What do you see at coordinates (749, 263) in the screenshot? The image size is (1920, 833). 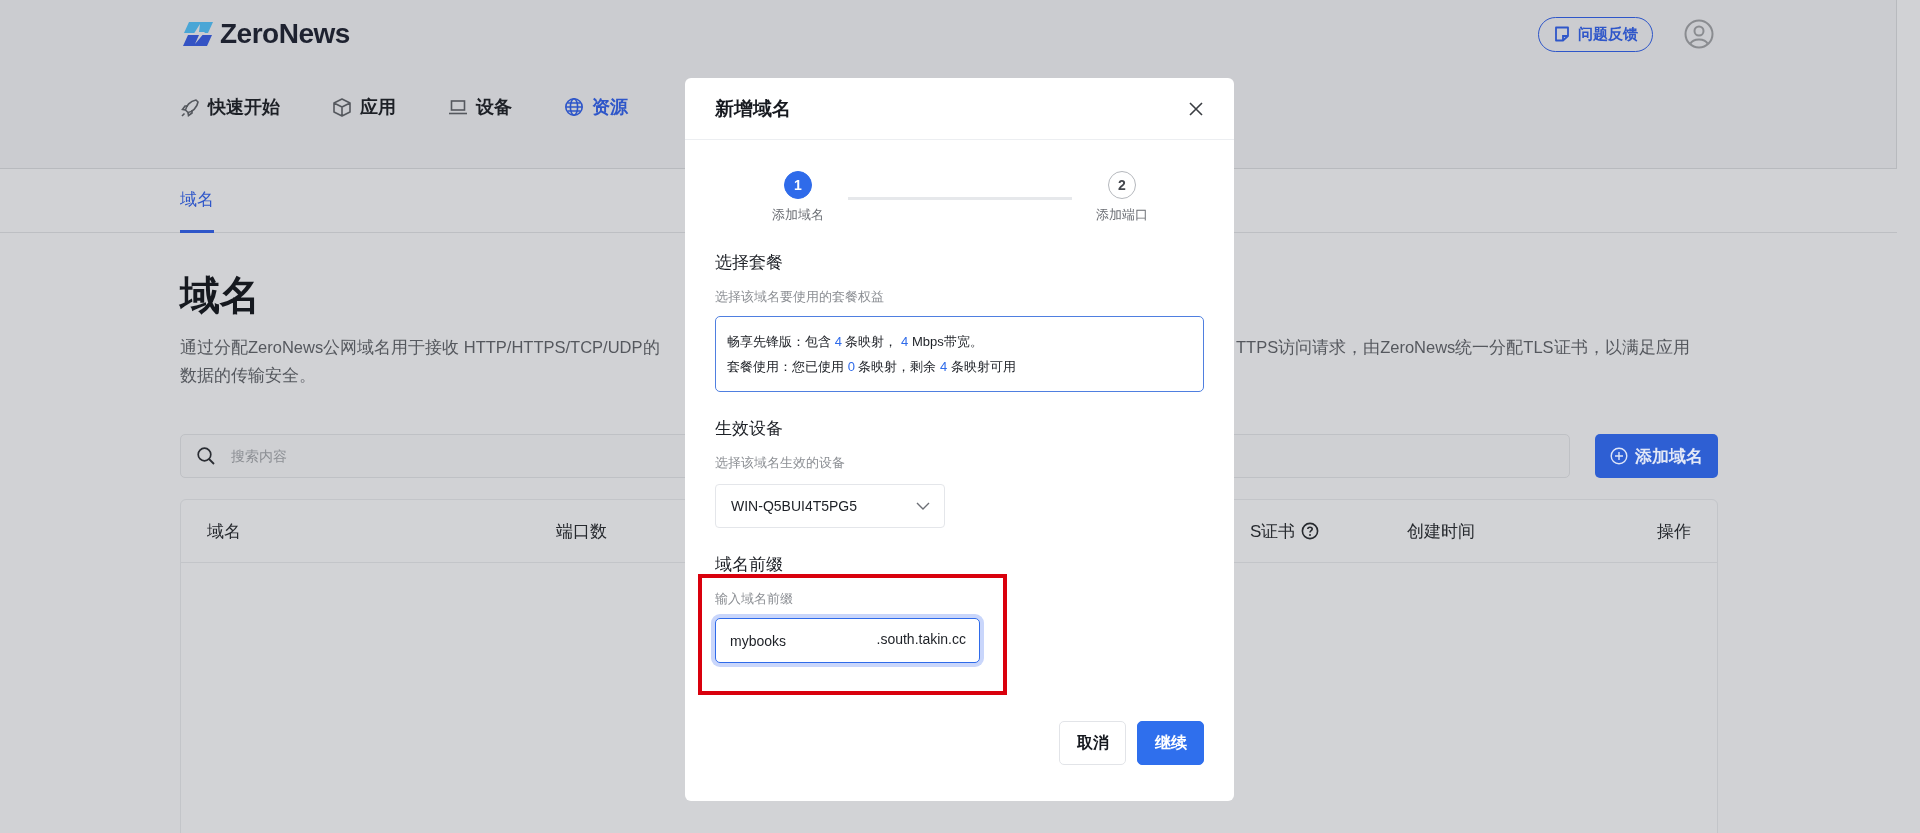 I see `section-title: 选择套餐` at bounding box center [749, 263].